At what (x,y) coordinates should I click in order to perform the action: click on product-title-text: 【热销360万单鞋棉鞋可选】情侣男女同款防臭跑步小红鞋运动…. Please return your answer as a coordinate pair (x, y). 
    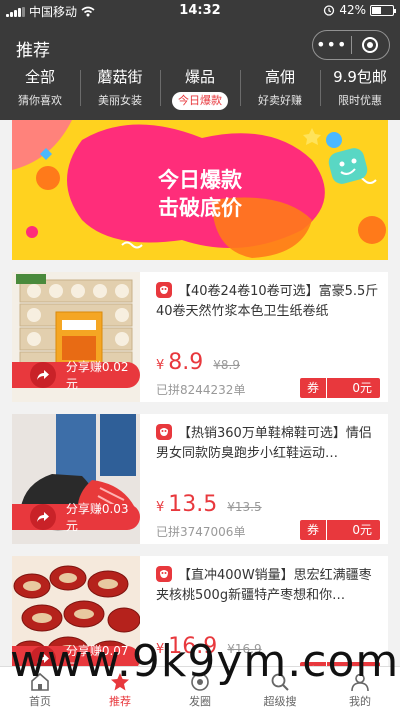
    Looking at the image, I should click on (264, 443).